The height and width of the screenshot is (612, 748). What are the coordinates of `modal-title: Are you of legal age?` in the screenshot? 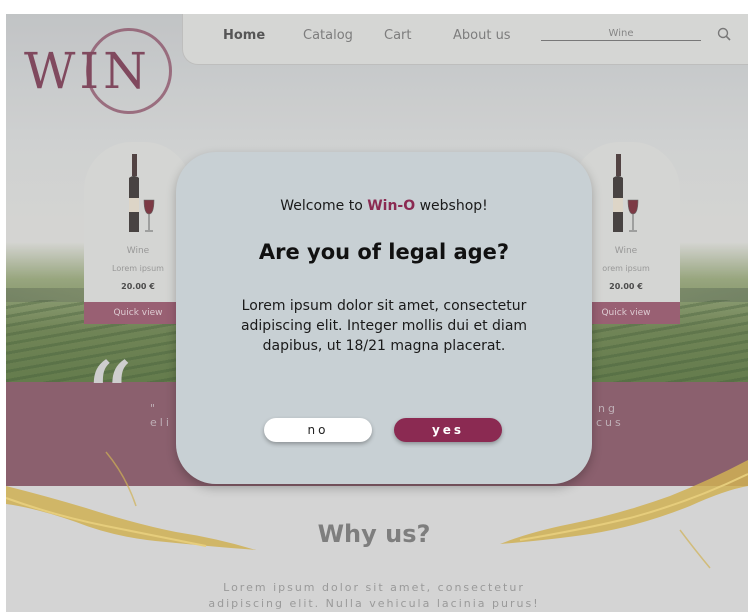 It's located at (384, 252).